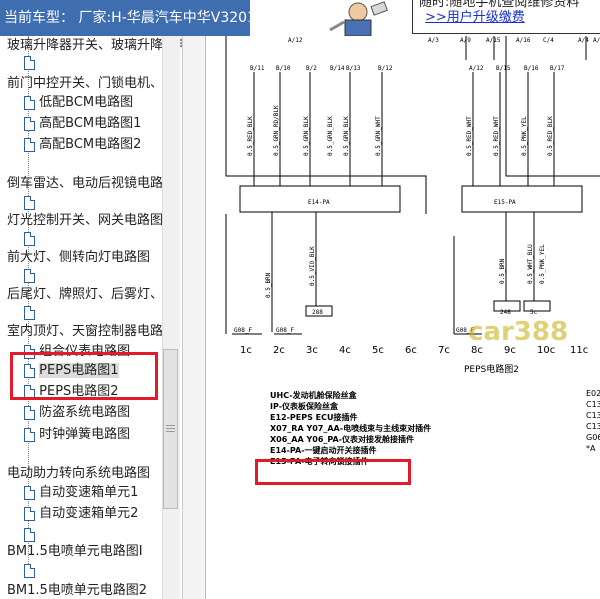  Describe the element at coordinates (411, 350) in the screenshot. I see `pin-number: 6c` at that location.